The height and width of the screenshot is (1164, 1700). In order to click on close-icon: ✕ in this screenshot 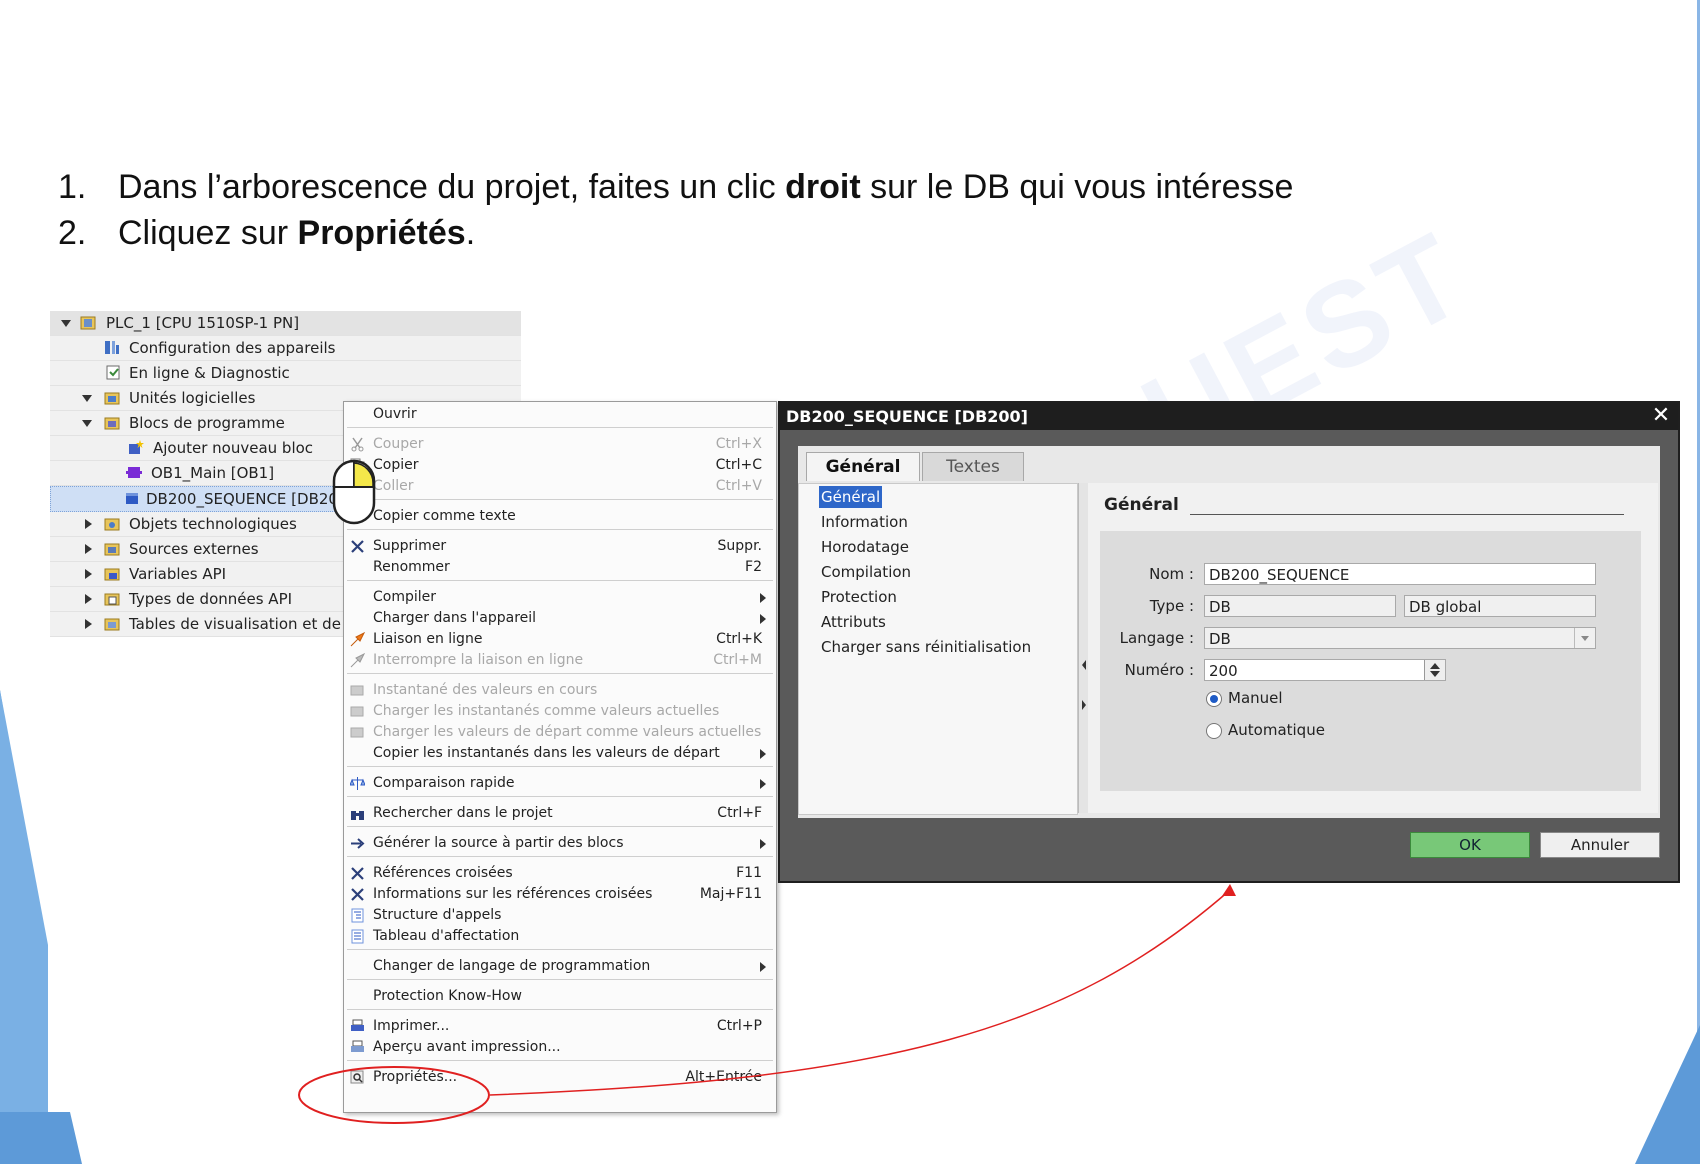, I will do `click(1661, 416)`.